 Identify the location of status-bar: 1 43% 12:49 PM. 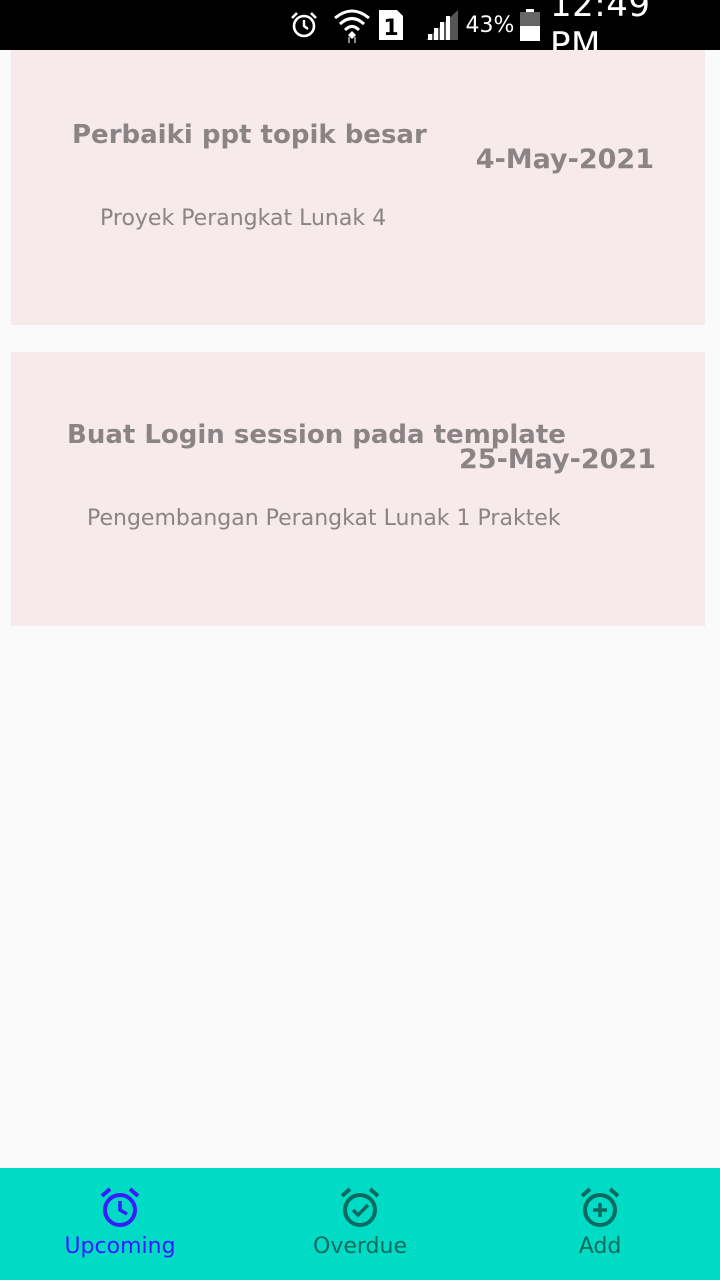
(360, 32).